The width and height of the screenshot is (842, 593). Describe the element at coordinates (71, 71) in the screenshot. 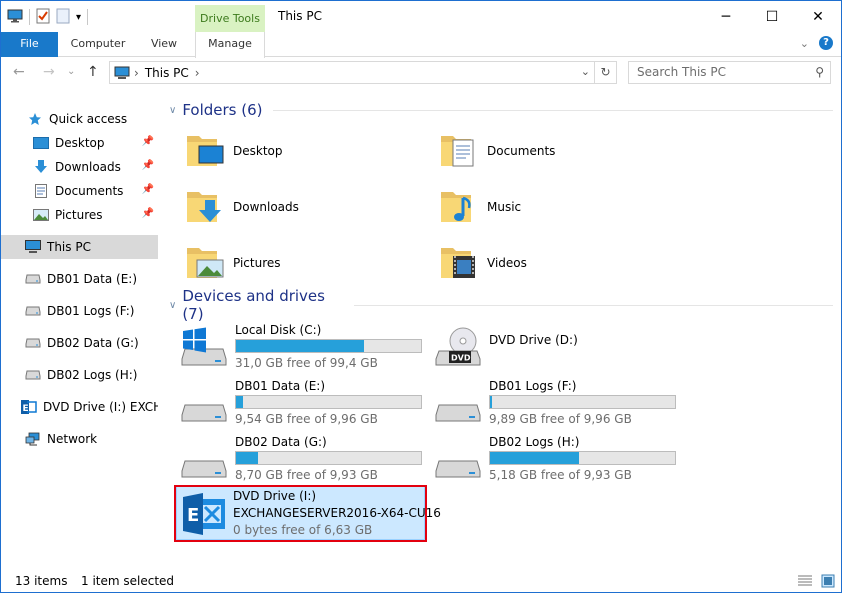

I see `recent-locations-button: ⌄` at that location.